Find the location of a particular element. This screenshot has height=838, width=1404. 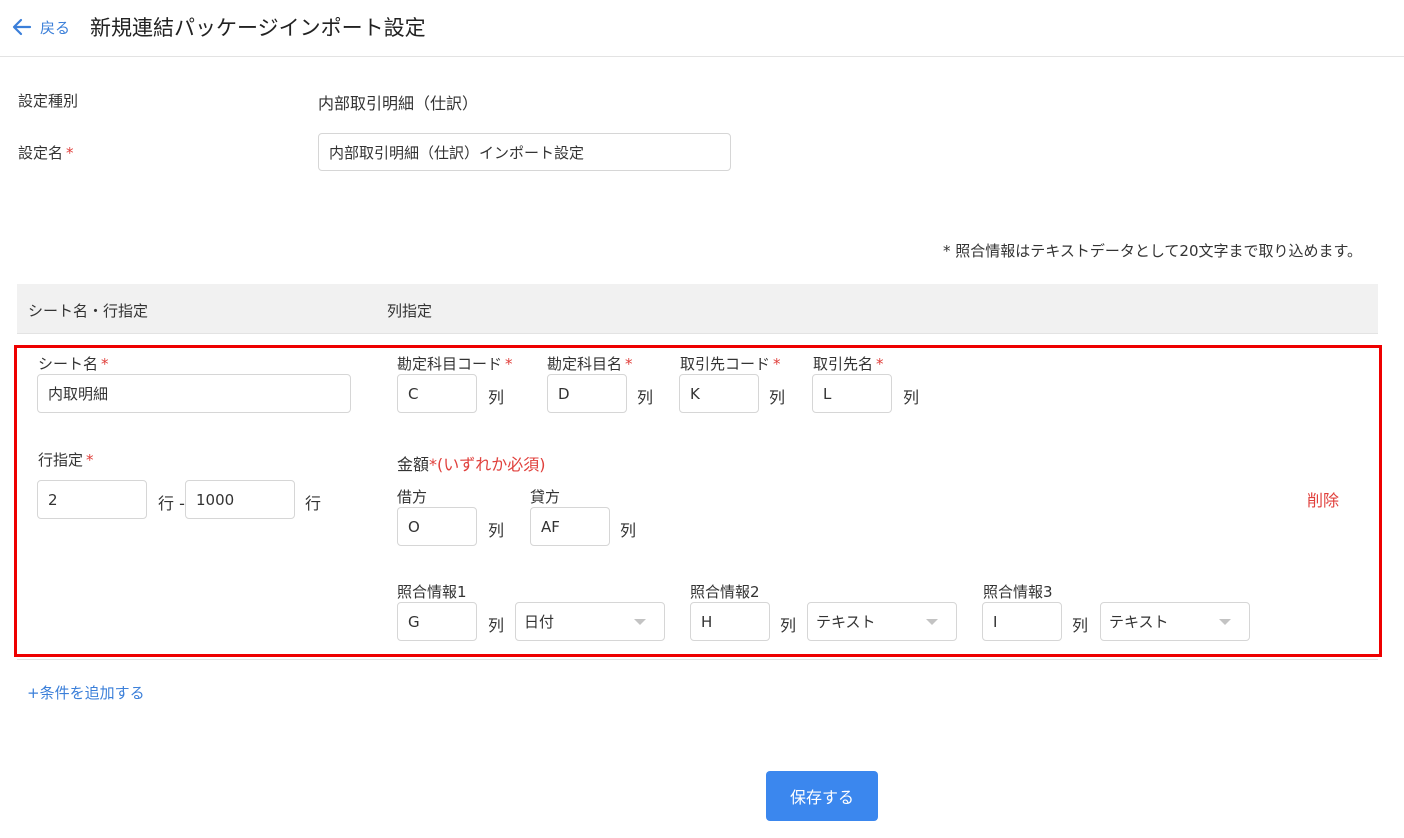

partner-code-label: 取引先コード * is located at coordinates (730, 364).